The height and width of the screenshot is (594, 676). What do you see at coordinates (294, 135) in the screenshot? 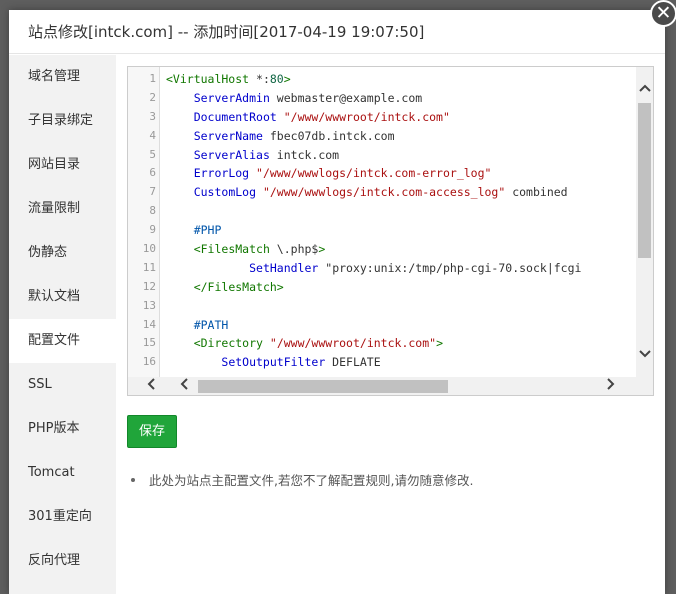
I see `code-line: ServerName fbec07db.intck.com` at bounding box center [294, 135].